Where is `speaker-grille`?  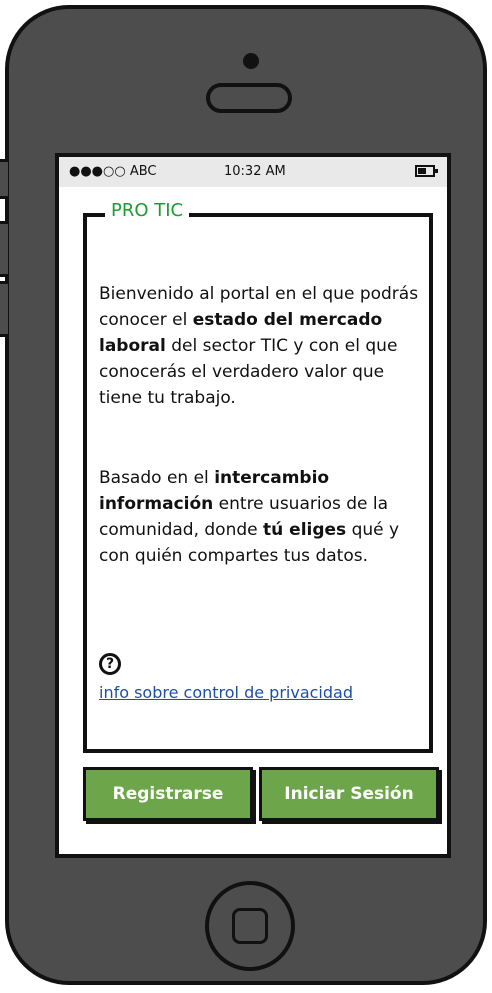
speaker-grille is located at coordinates (249, 98).